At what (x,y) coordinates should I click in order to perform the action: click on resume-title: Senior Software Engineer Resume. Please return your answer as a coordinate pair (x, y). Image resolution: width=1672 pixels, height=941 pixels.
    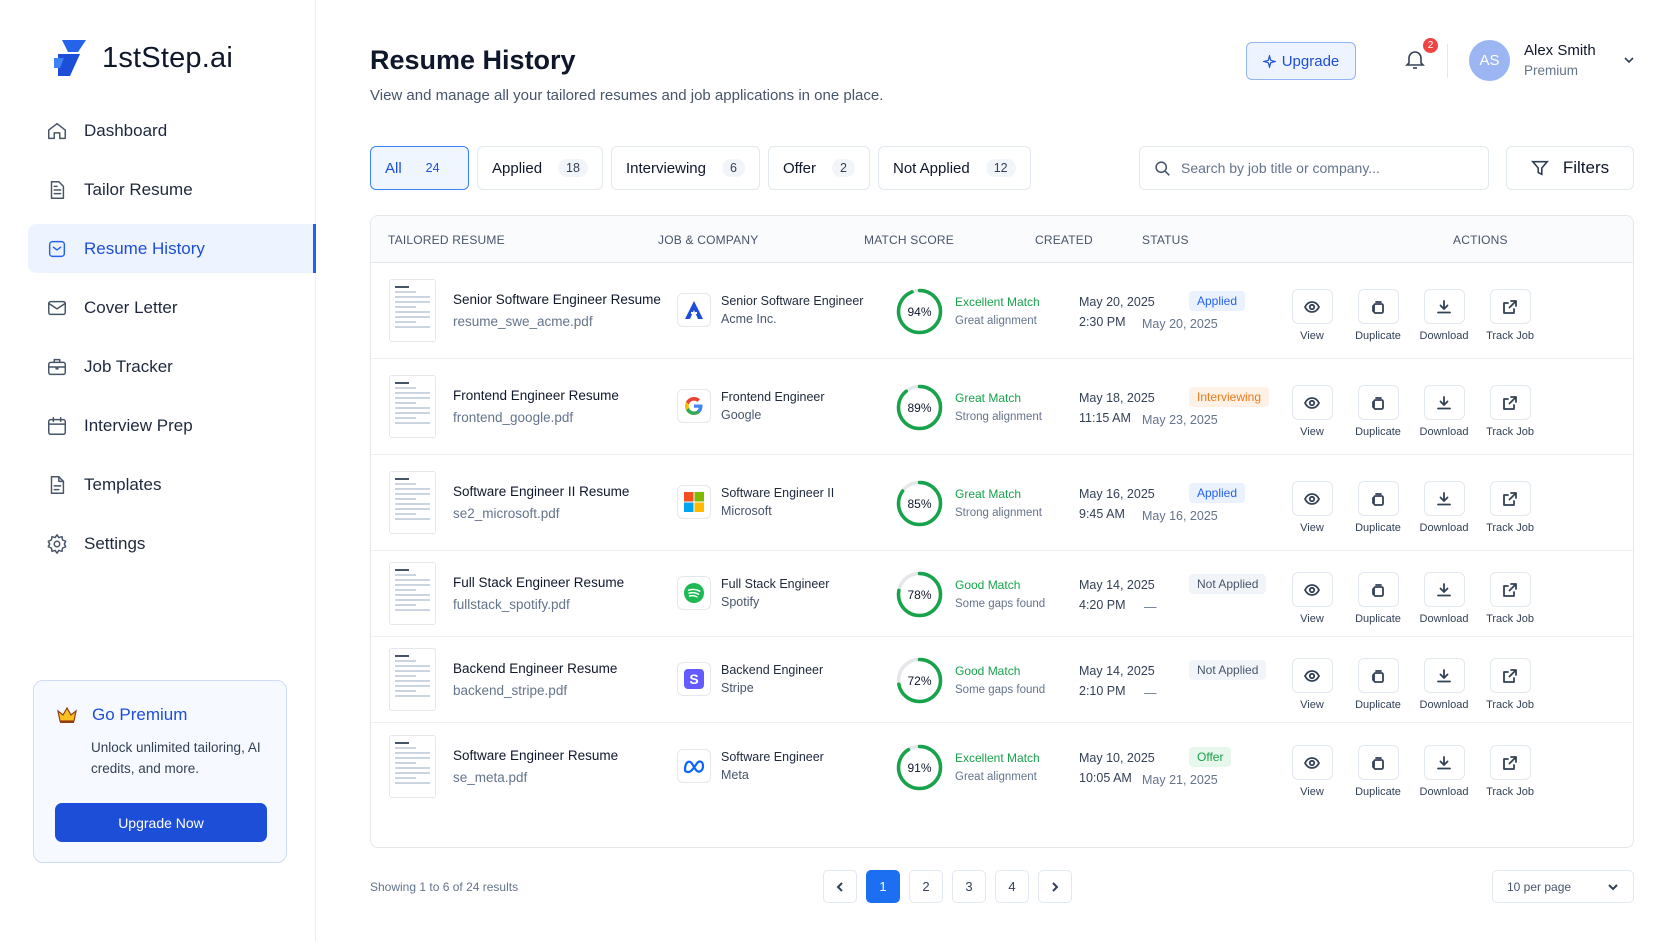
    Looking at the image, I should click on (557, 299).